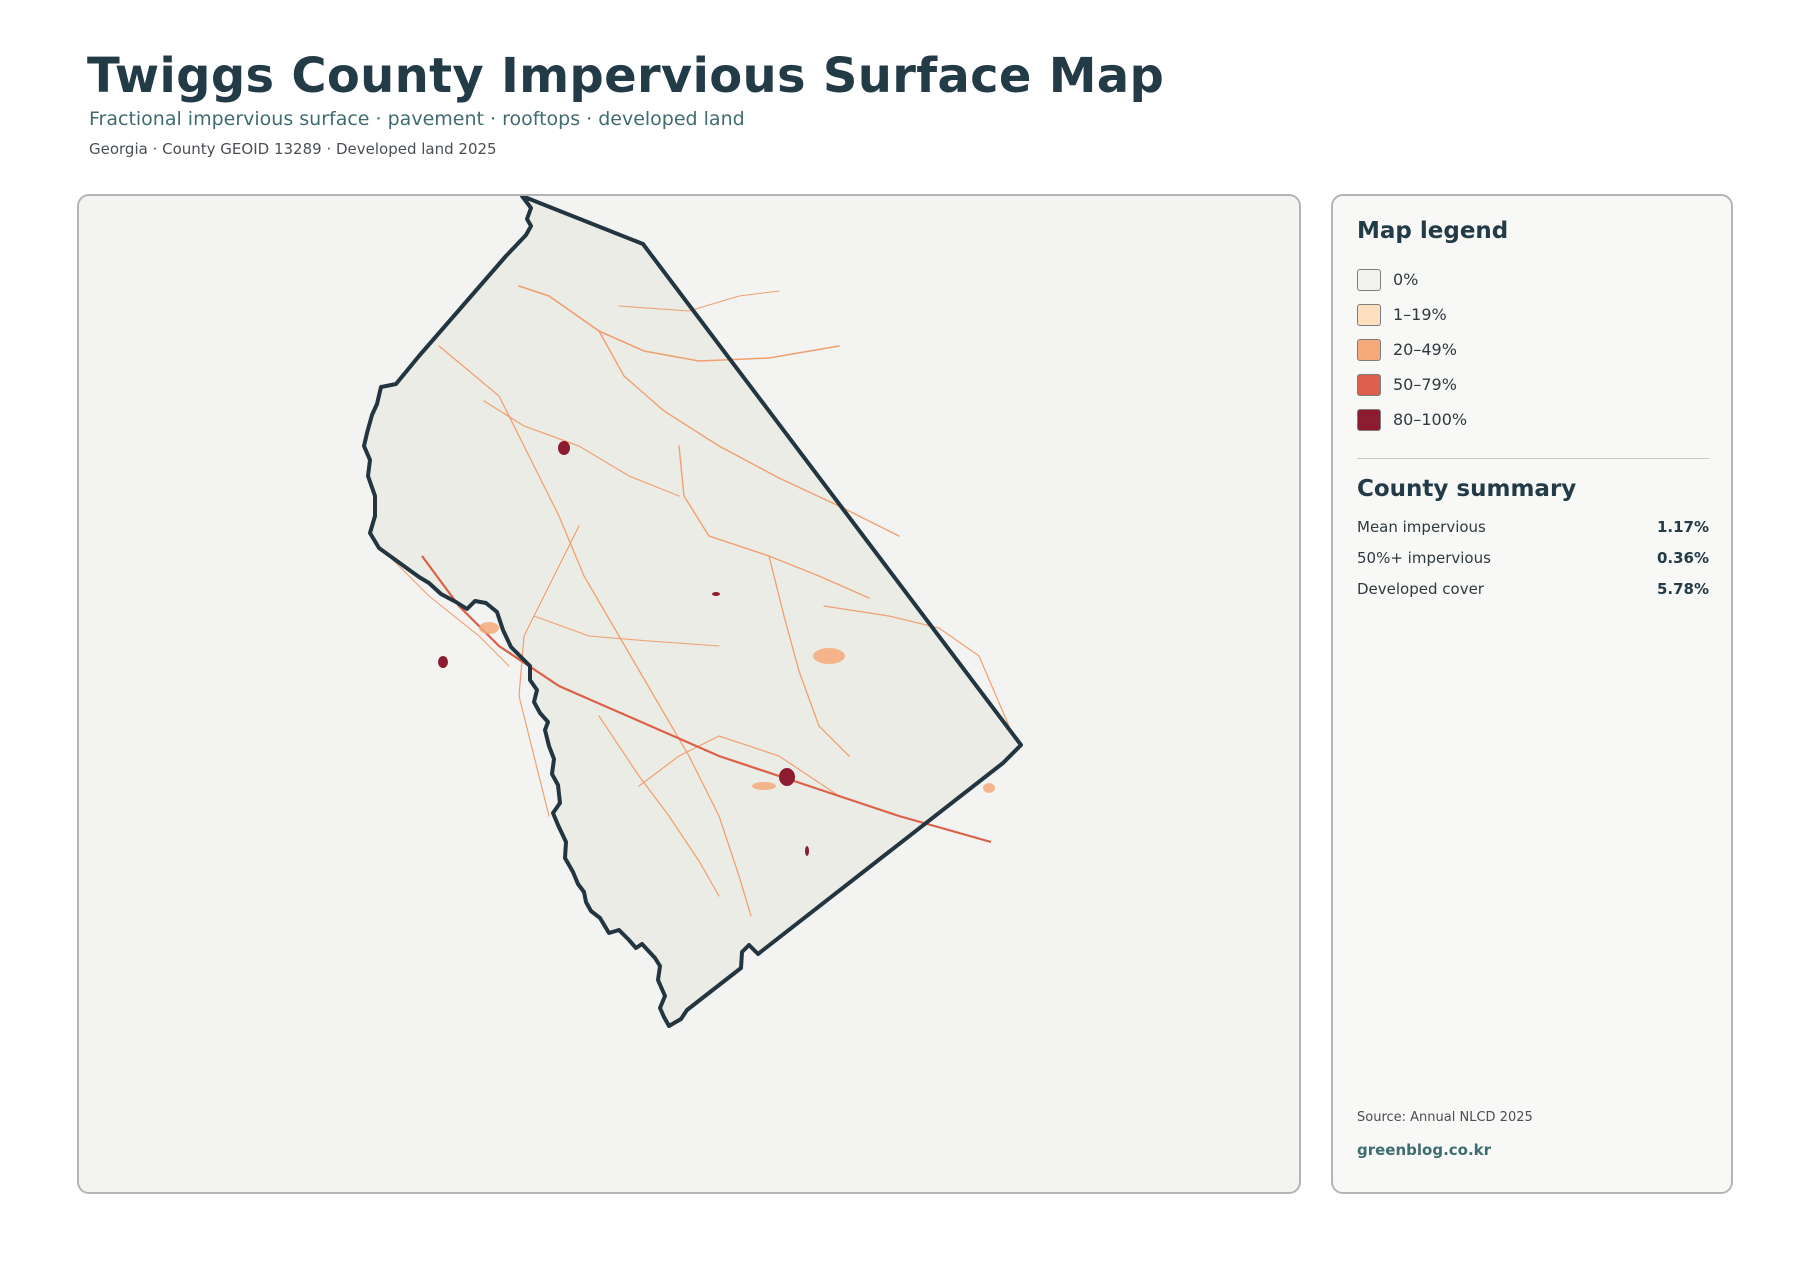  I want to click on site-link: greenblog.co.kr, so click(1424, 1150).